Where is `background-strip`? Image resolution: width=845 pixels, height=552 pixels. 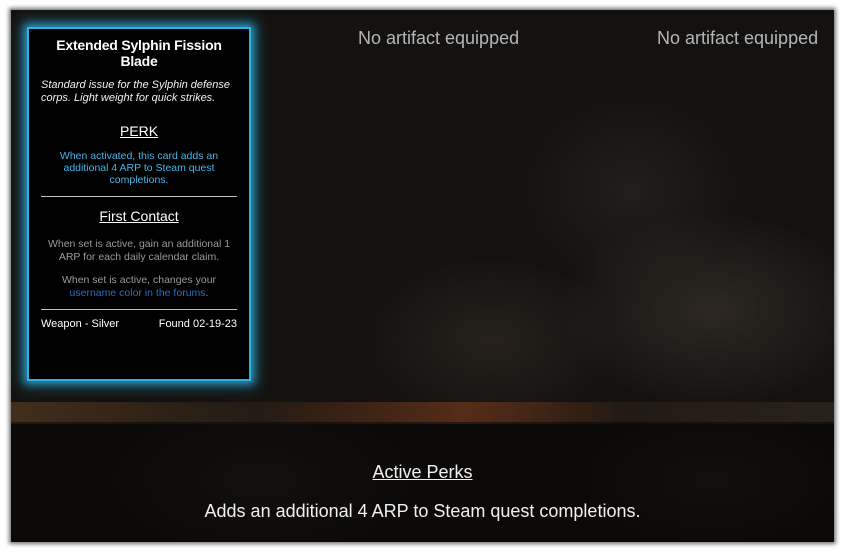
background-strip is located at coordinates (422, 413).